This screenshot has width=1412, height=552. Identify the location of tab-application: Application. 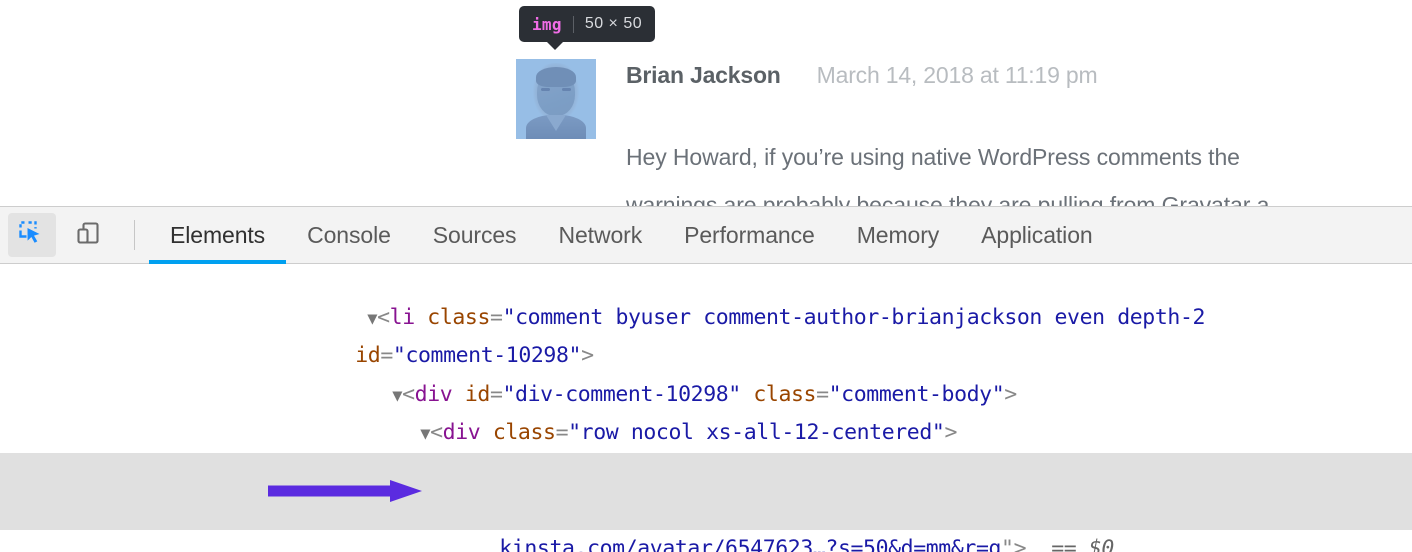
(1036, 235).